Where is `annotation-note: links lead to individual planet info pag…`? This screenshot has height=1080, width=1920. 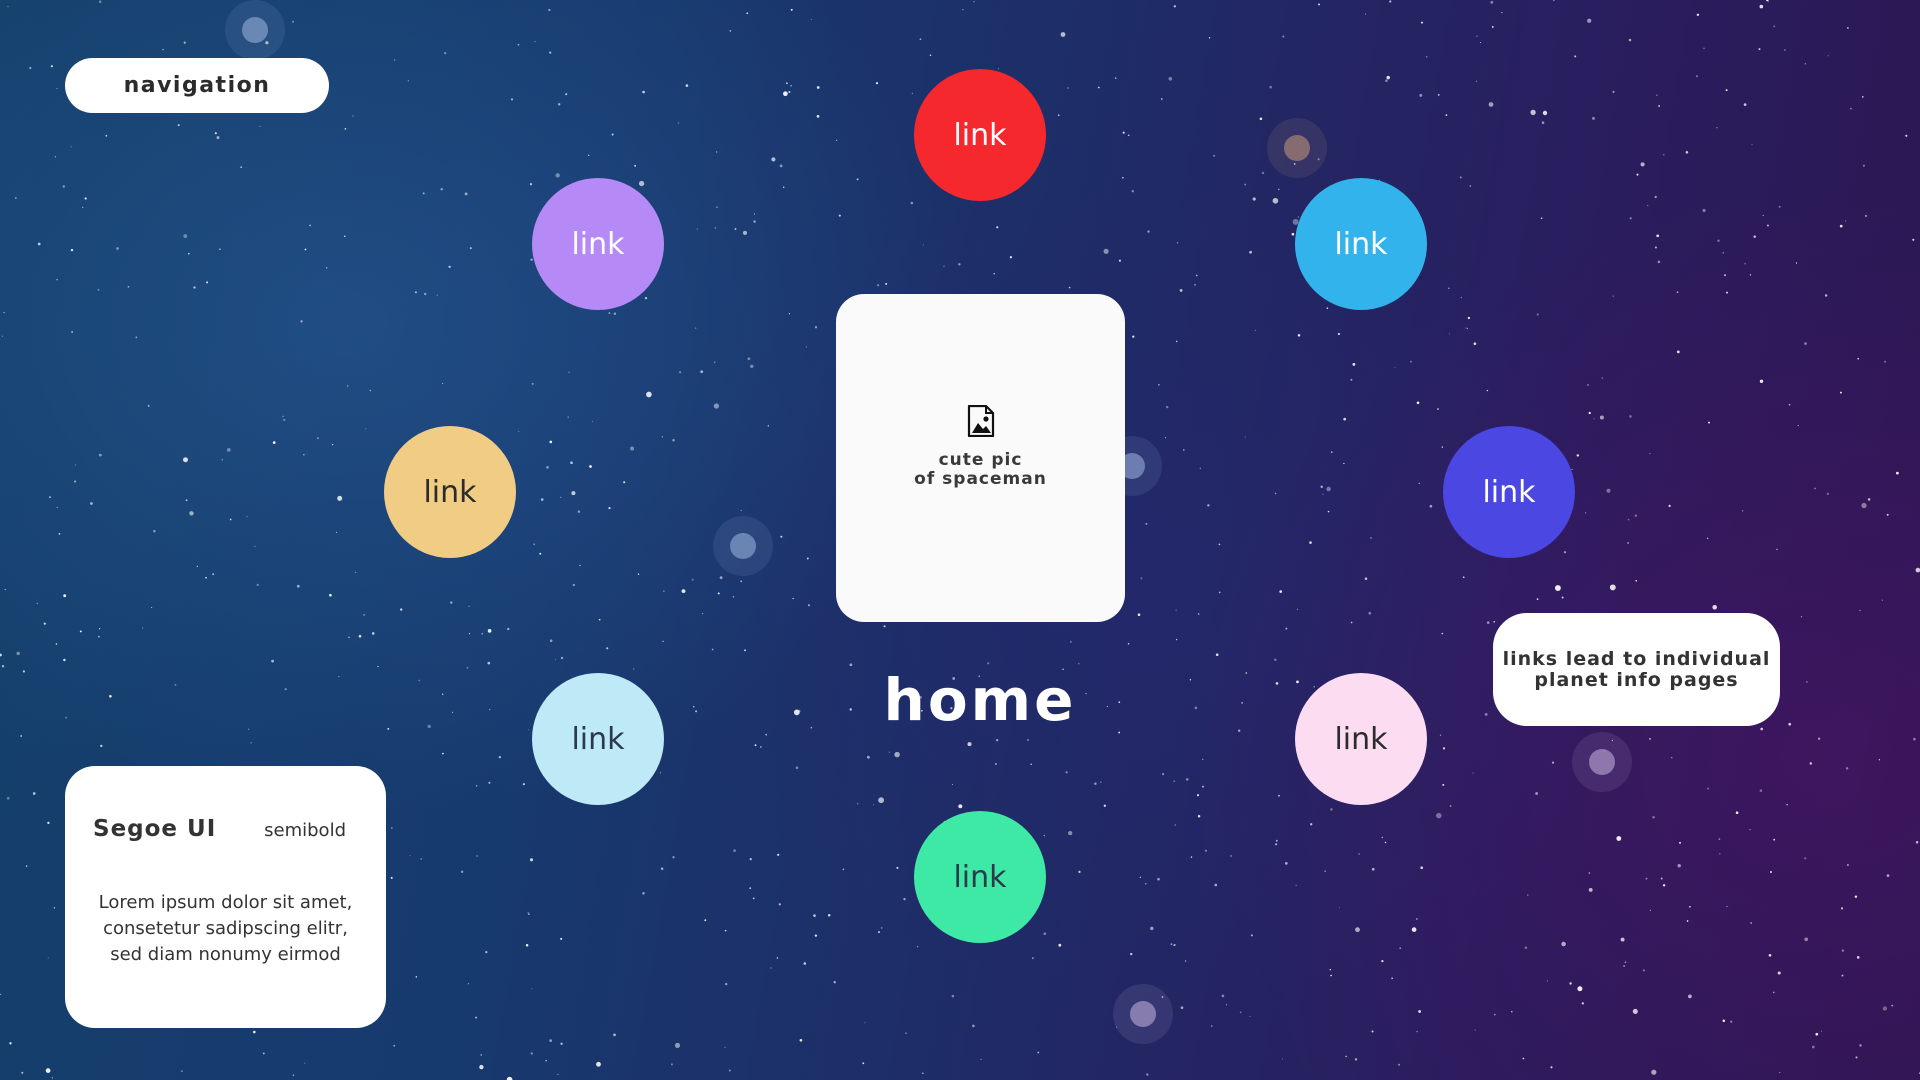
annotation-note: links lead to individual planet info pag… is located at coordinates (1636, 669).